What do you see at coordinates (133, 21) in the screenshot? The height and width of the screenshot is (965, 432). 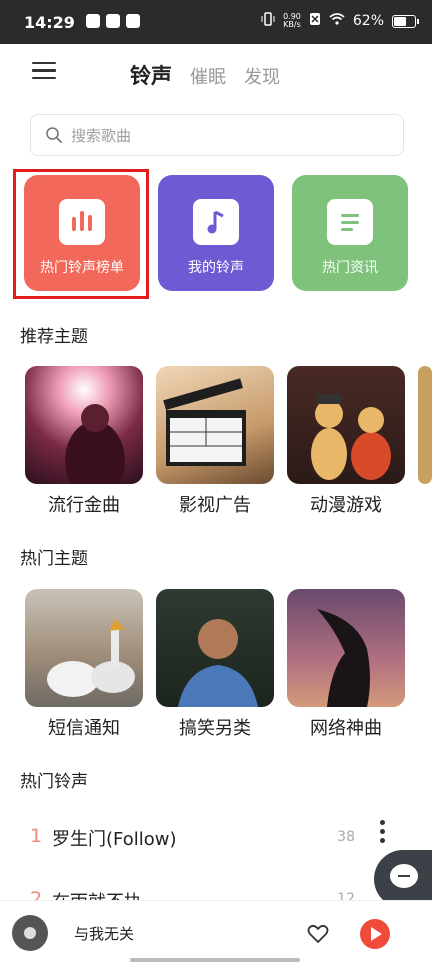 I see `app-store-icon` at bounding box center [133, 21].